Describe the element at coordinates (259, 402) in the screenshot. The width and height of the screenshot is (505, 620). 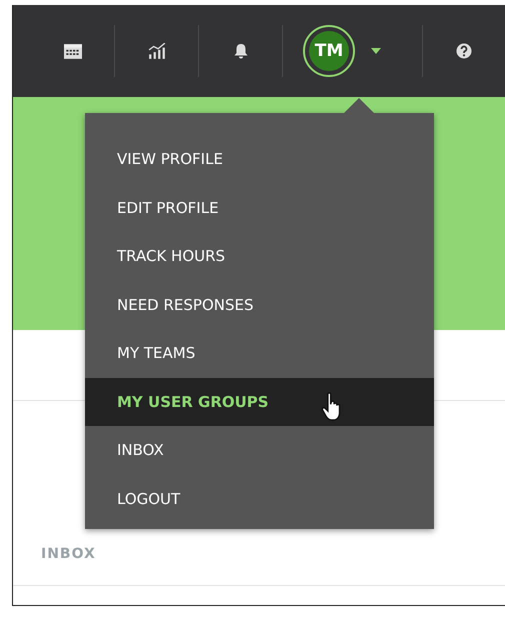
I see `menu-item: MY USER GROUPS` at that location.